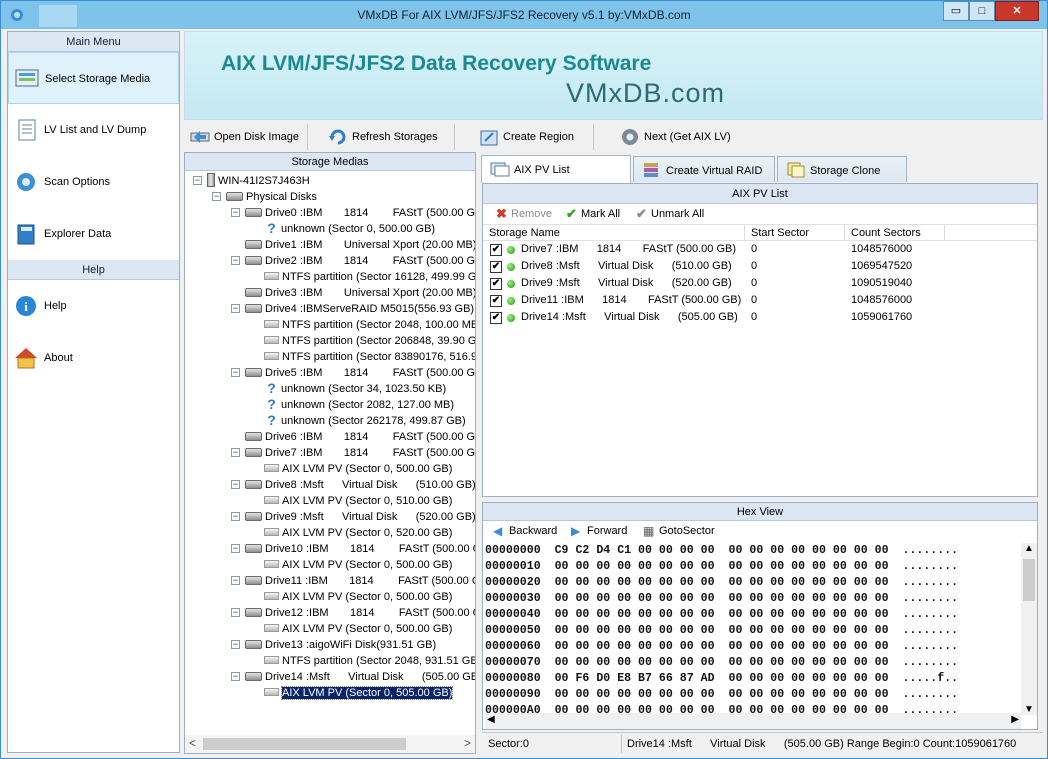  I want to click on tree-node: − Drive8 :Msft Virtual Disk (510.00 GB), so click(353, 485).